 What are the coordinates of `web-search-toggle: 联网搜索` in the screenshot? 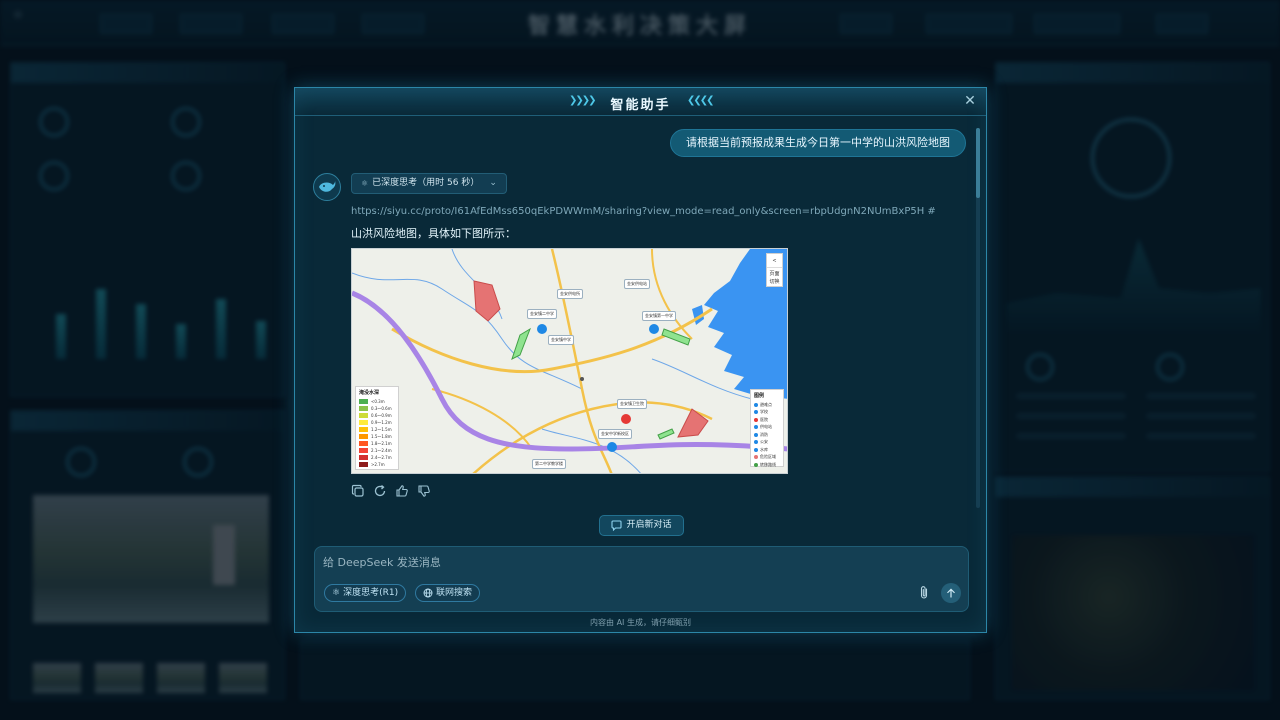 It's located at (448, 593).